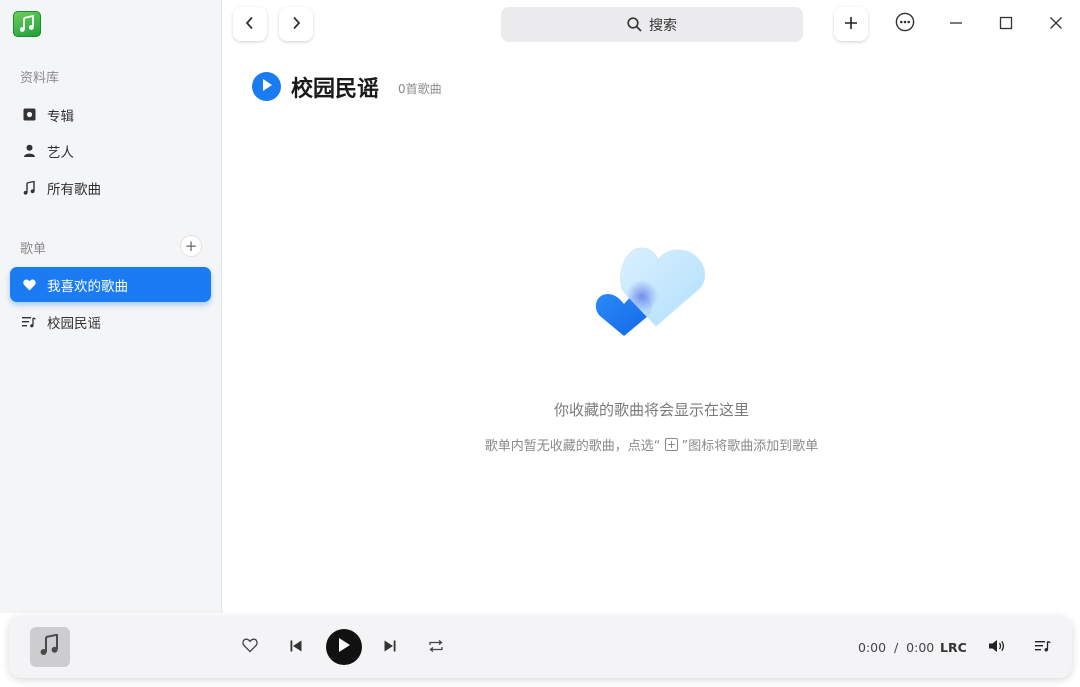 The width and height of the screenshot is (1080, 687). What do you see at coordinates (335, 89) in the screenshot?
I see `page-title: 校园民谣` at bounding box center [335, 89].